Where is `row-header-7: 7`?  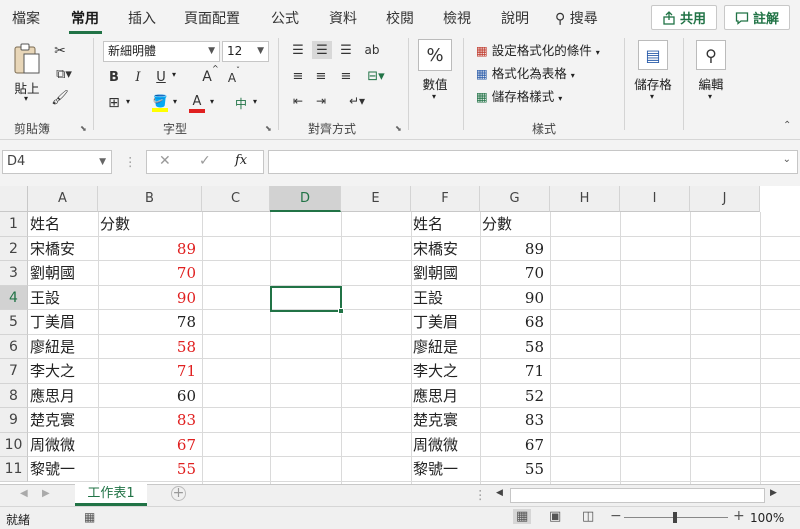
row-header-7: 7 is located at coordinates (14, 371).